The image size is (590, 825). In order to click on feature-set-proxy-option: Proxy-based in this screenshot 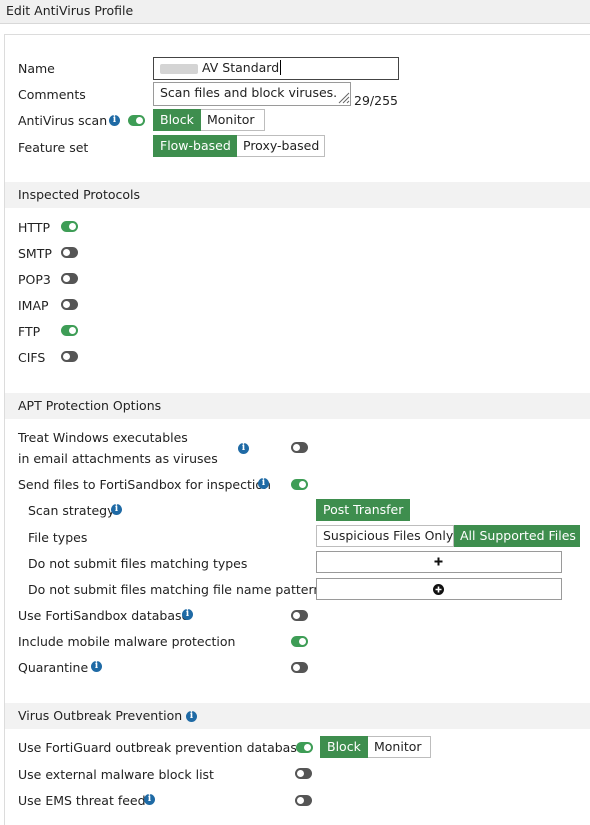, I will do `click(281, 146)`.